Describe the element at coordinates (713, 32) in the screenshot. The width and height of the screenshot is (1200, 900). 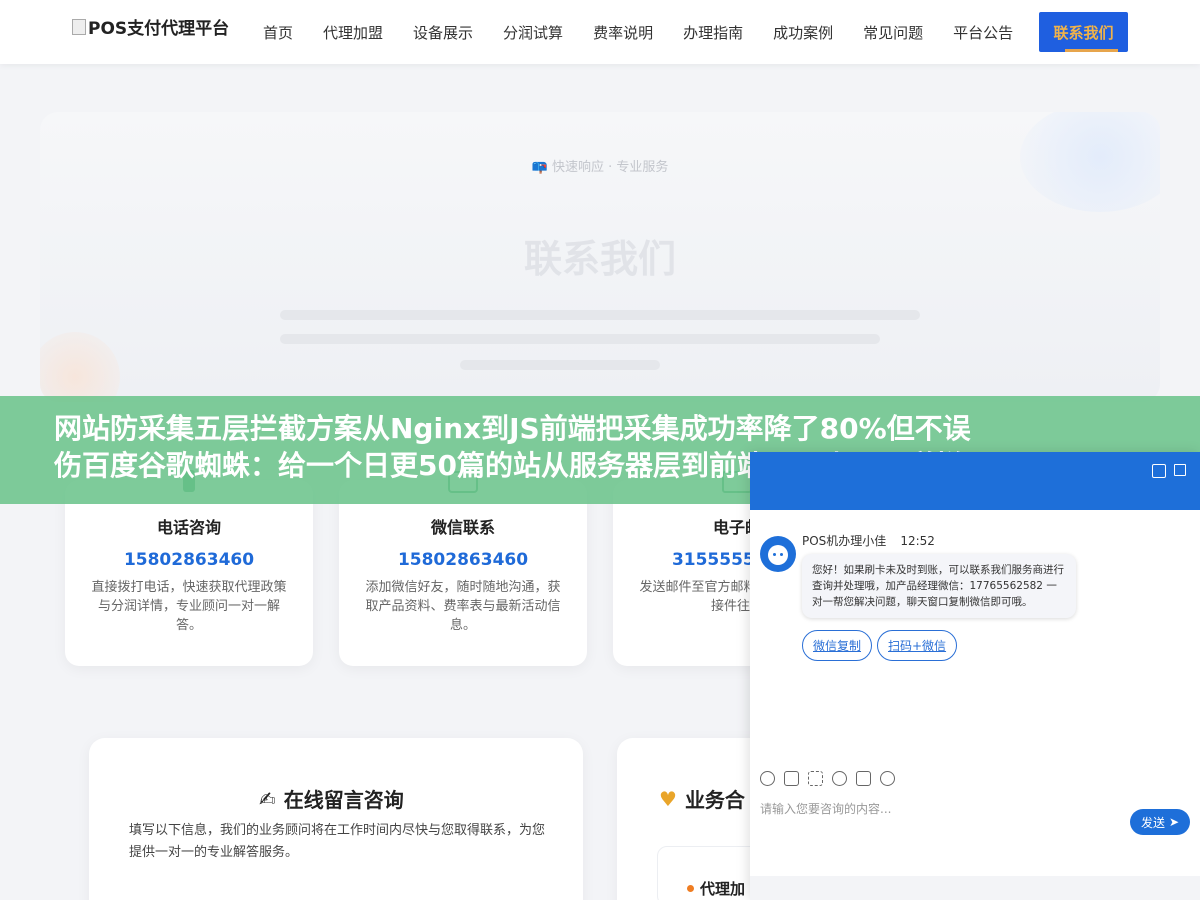
I see `nav-item-guide: 办理指南` at that location.